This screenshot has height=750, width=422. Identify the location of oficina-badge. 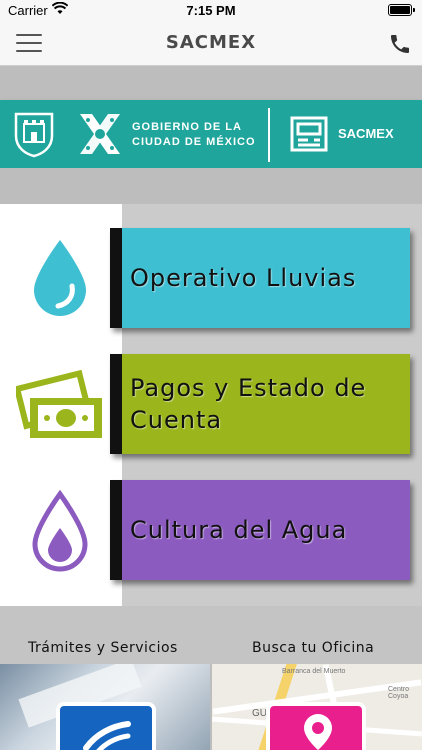
(316, 726).